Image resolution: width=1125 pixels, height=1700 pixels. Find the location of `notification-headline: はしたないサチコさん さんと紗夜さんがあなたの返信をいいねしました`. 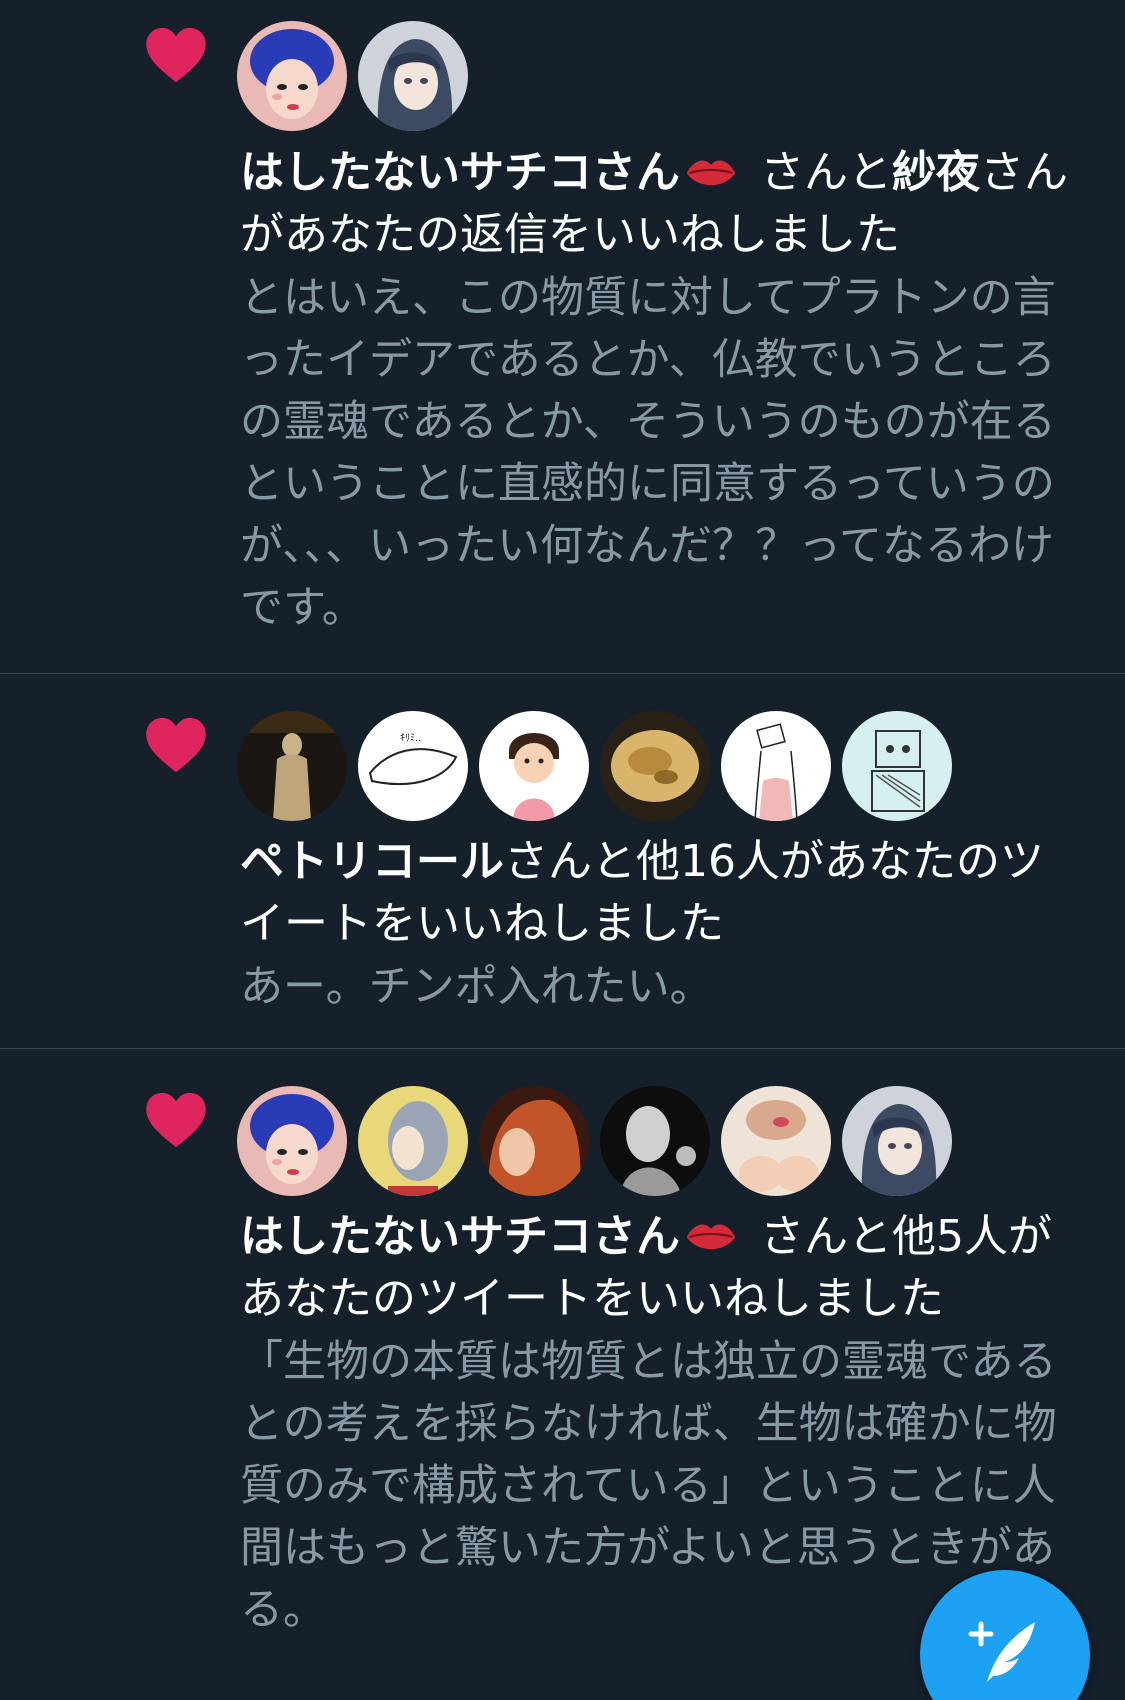

notification-headline: はしたないサチコさん さんと紗夜さんがあなたの返信をいいねしました is located at coordinates (654, 203).